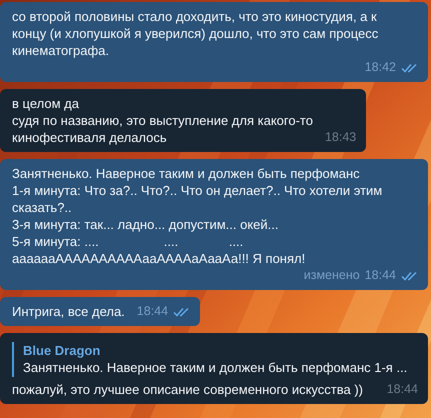 The width and height of the screenshot is (431, 418). Describe the element at coordinates (340, 137) in the screenshot. I see `message-time: 18:43` at that location.